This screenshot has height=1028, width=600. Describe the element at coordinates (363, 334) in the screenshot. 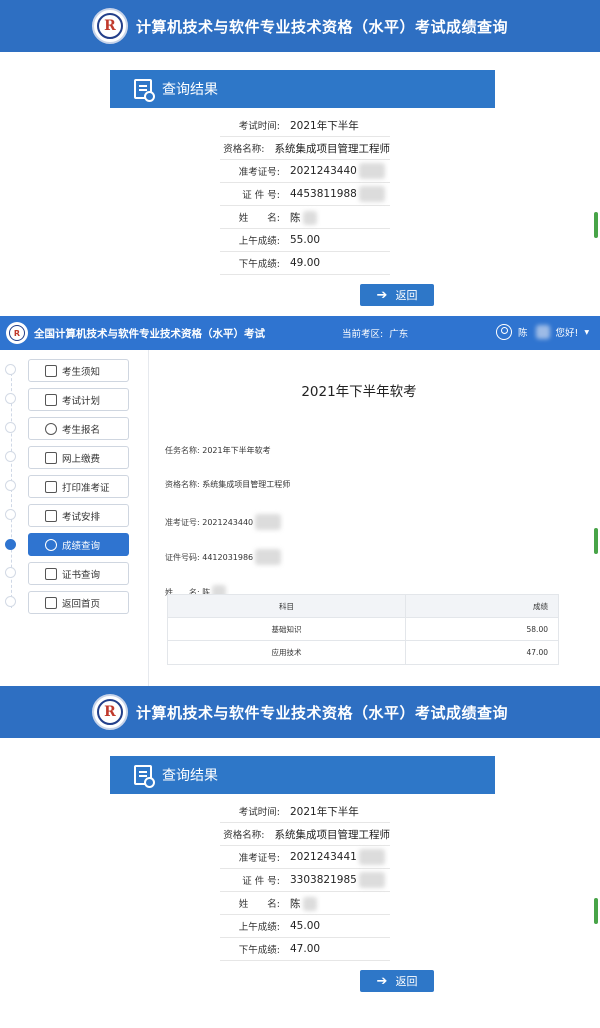

I see `region-label: 当前考区:` at that location.